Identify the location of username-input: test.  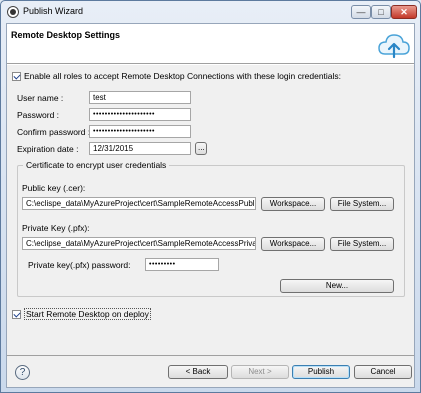
(140, 97).